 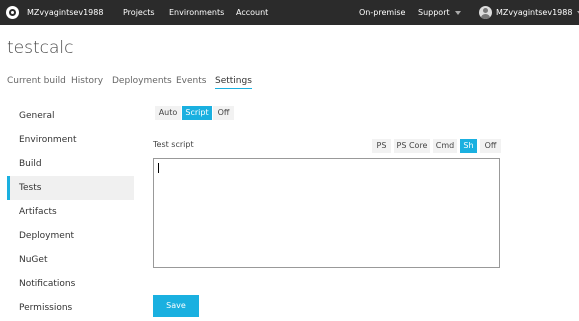 What do you see at coordinates (70, 236) in the screenshot?
I see `sidebar-item-deployment: Deployment` at bounding box center [70, 236].